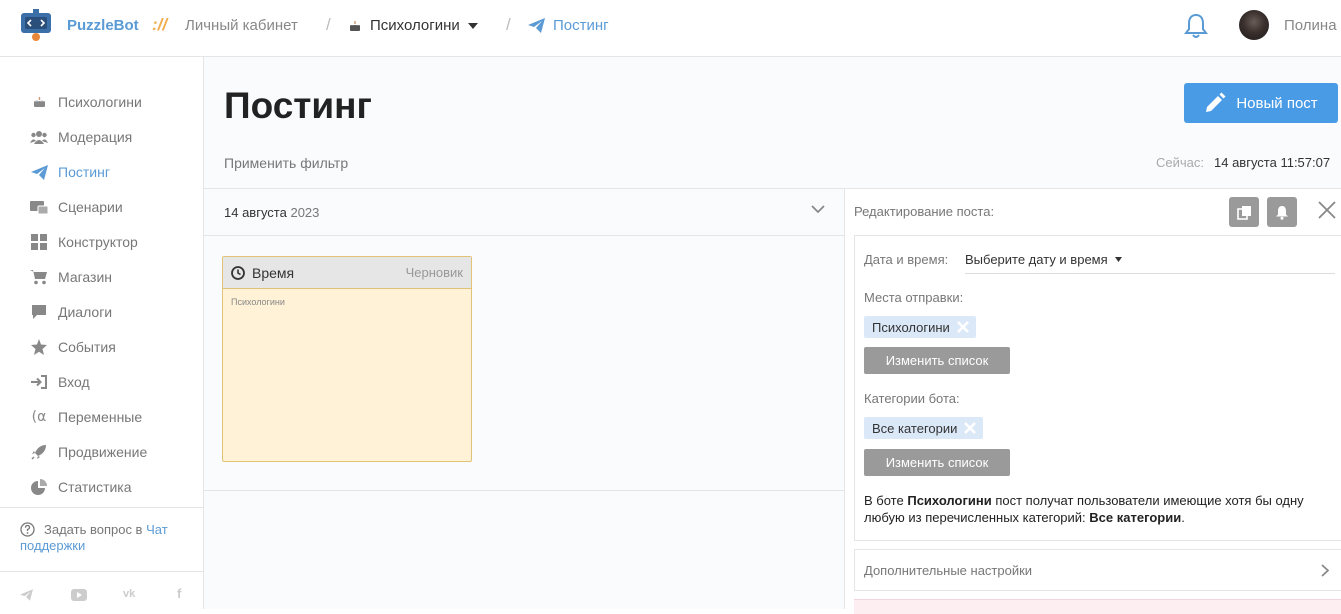 The height and width of the screenshot is (614, 1341). Describe the element at coordinates (27, 529) in the screenshot. I see `question-icon` at that location.